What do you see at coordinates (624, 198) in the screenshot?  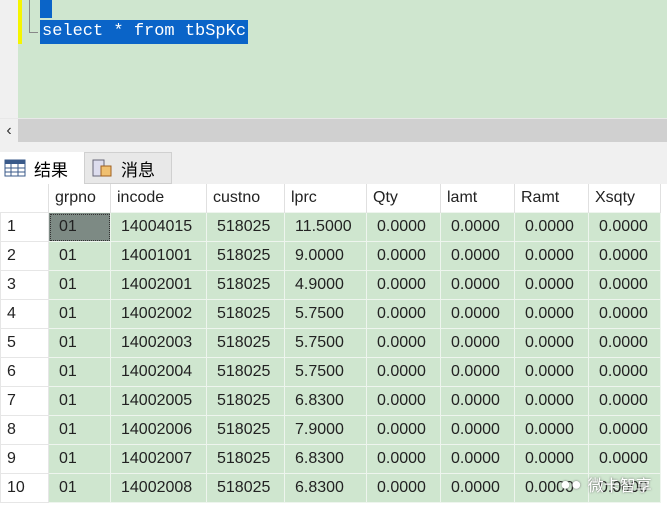 I see `column-header-xsqty: Xsqty` at bounding box center [624, 198].